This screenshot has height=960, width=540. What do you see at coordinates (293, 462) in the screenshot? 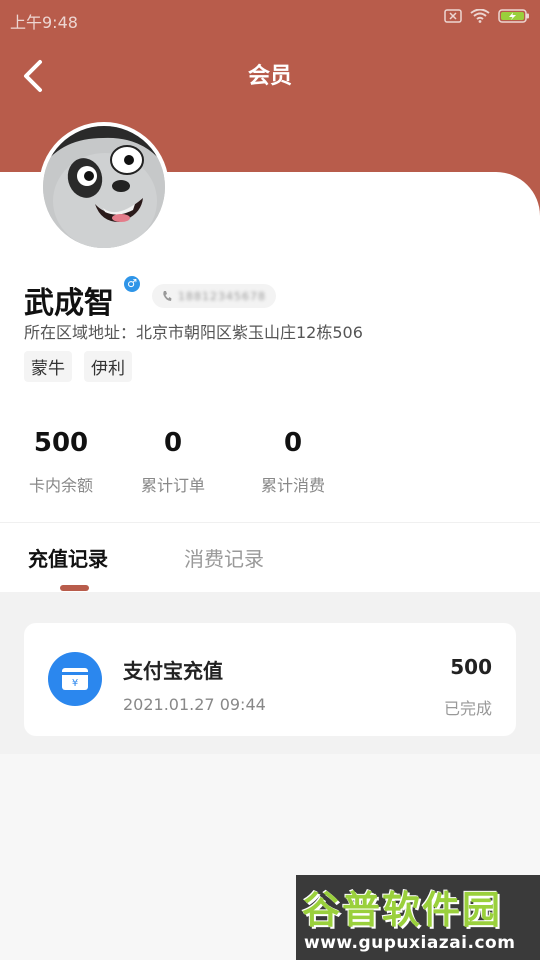
I see `stat-spending: 0 累计消费` at bounding box center [293, 462].